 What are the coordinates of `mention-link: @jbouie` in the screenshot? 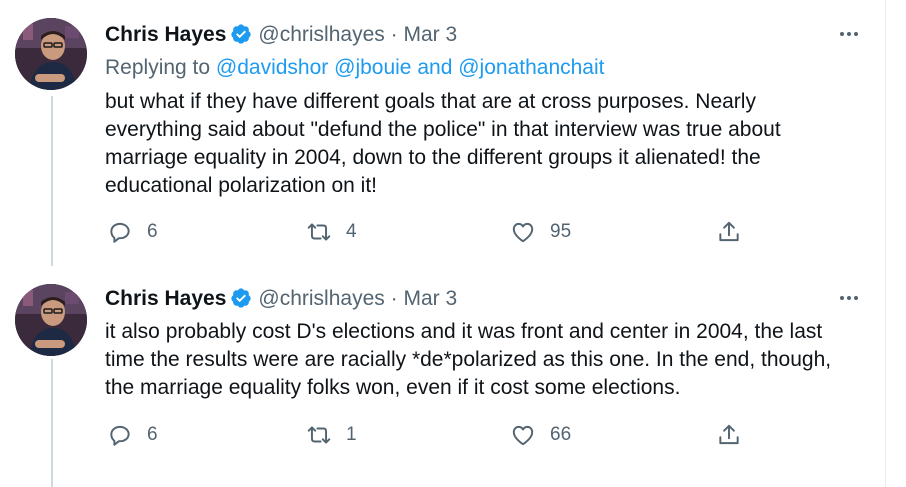 It's located at (372, 67).